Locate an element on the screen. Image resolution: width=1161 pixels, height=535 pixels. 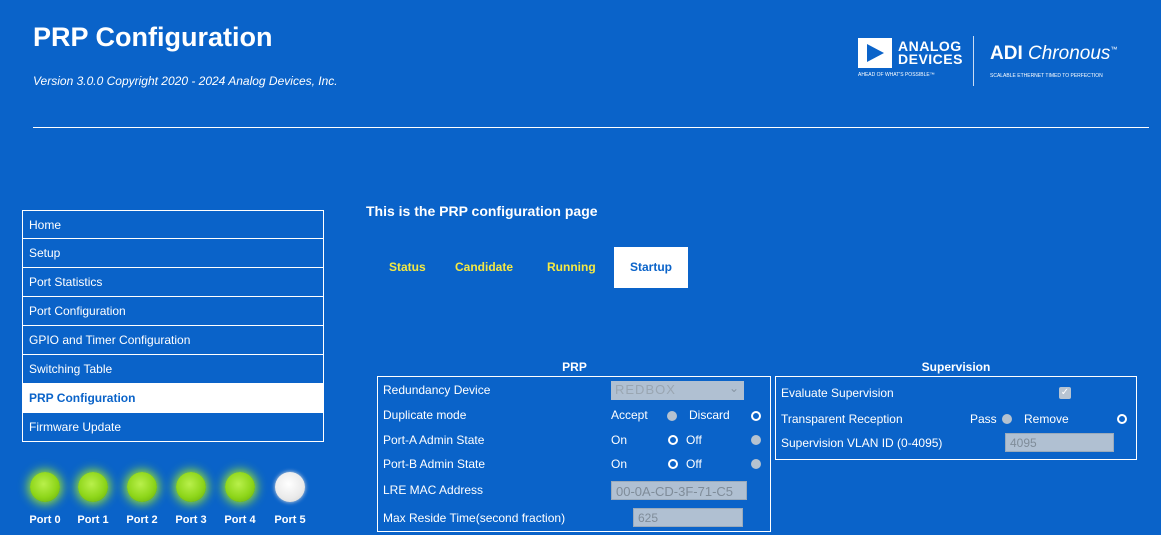
duplicate-mode-discard-label: Discard is located at coordinates (709, 415).